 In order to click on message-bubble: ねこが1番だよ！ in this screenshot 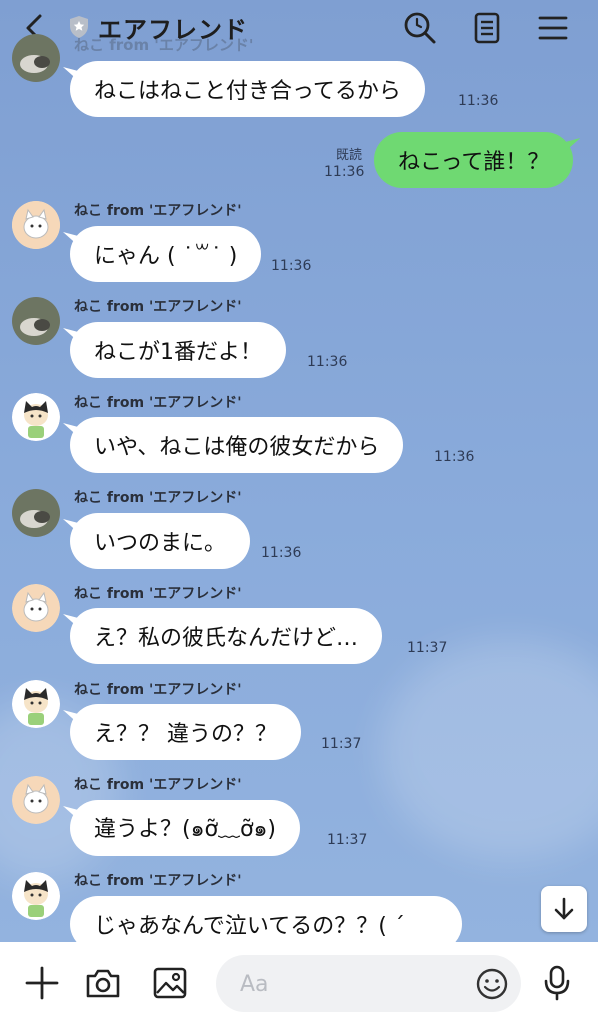, I will do `click(178, 350)`.